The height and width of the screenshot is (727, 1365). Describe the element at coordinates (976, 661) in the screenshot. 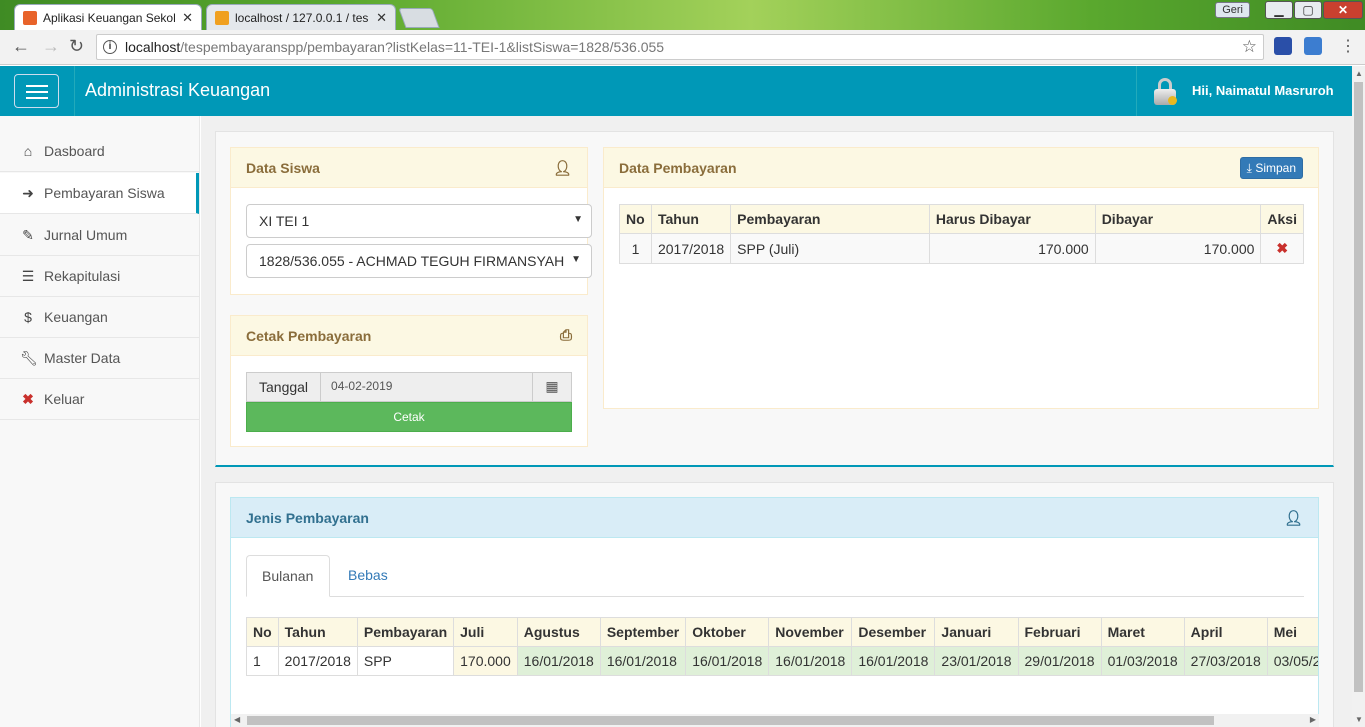

I see `cell-januari: 23/01/2018` at that location.